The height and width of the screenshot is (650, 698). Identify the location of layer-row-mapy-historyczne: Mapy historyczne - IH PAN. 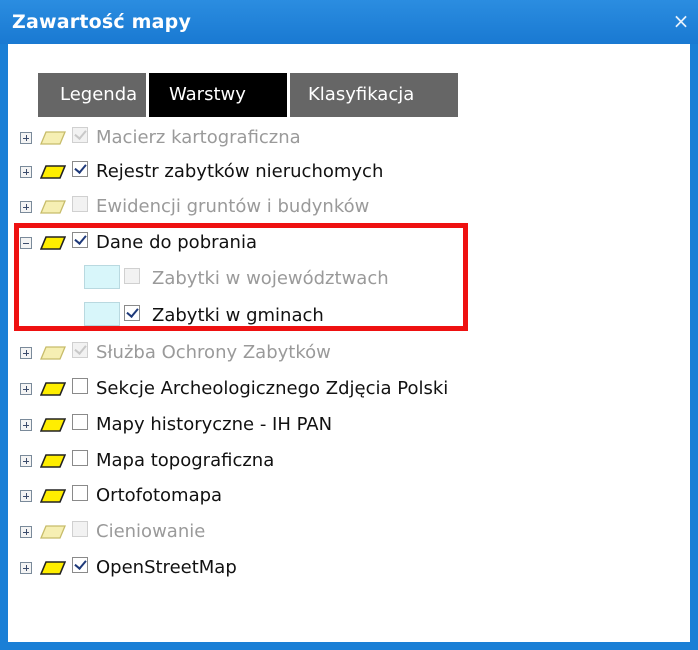
(338, 426).